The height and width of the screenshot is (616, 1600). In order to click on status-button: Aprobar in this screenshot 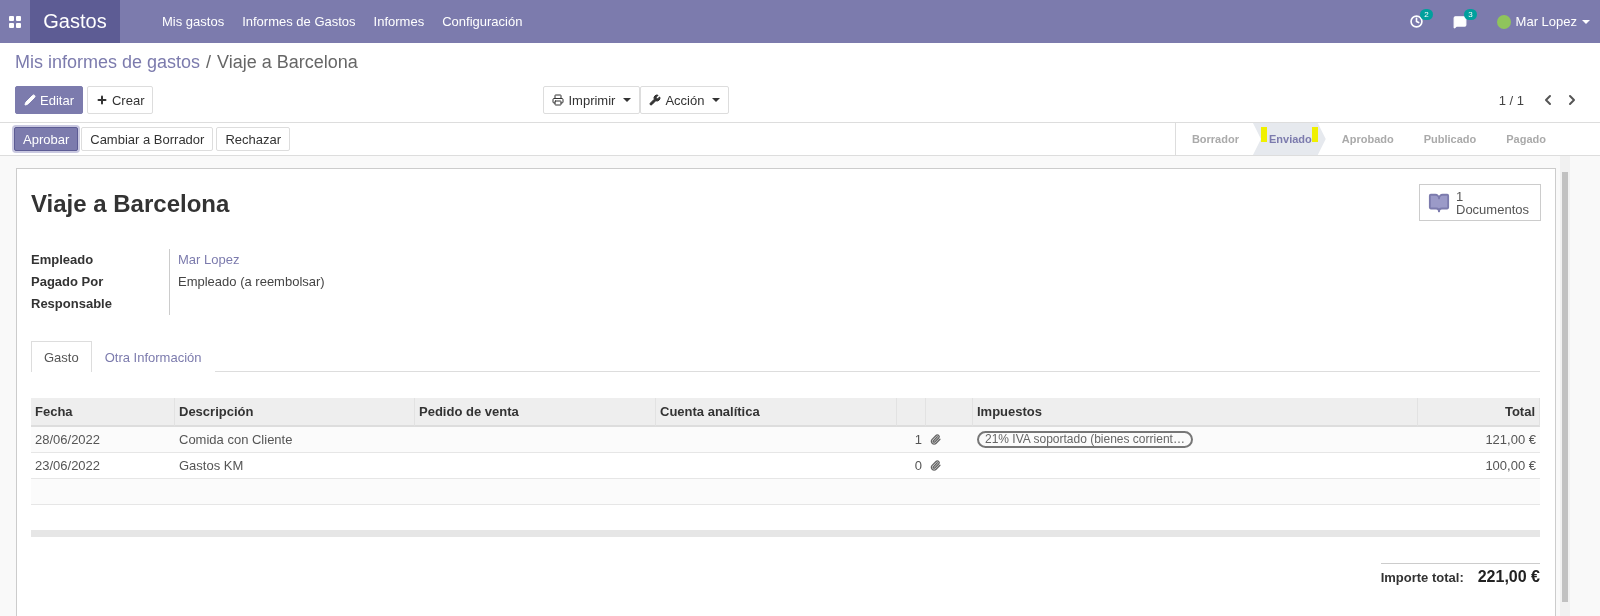, I will do `click(46, 139)`.